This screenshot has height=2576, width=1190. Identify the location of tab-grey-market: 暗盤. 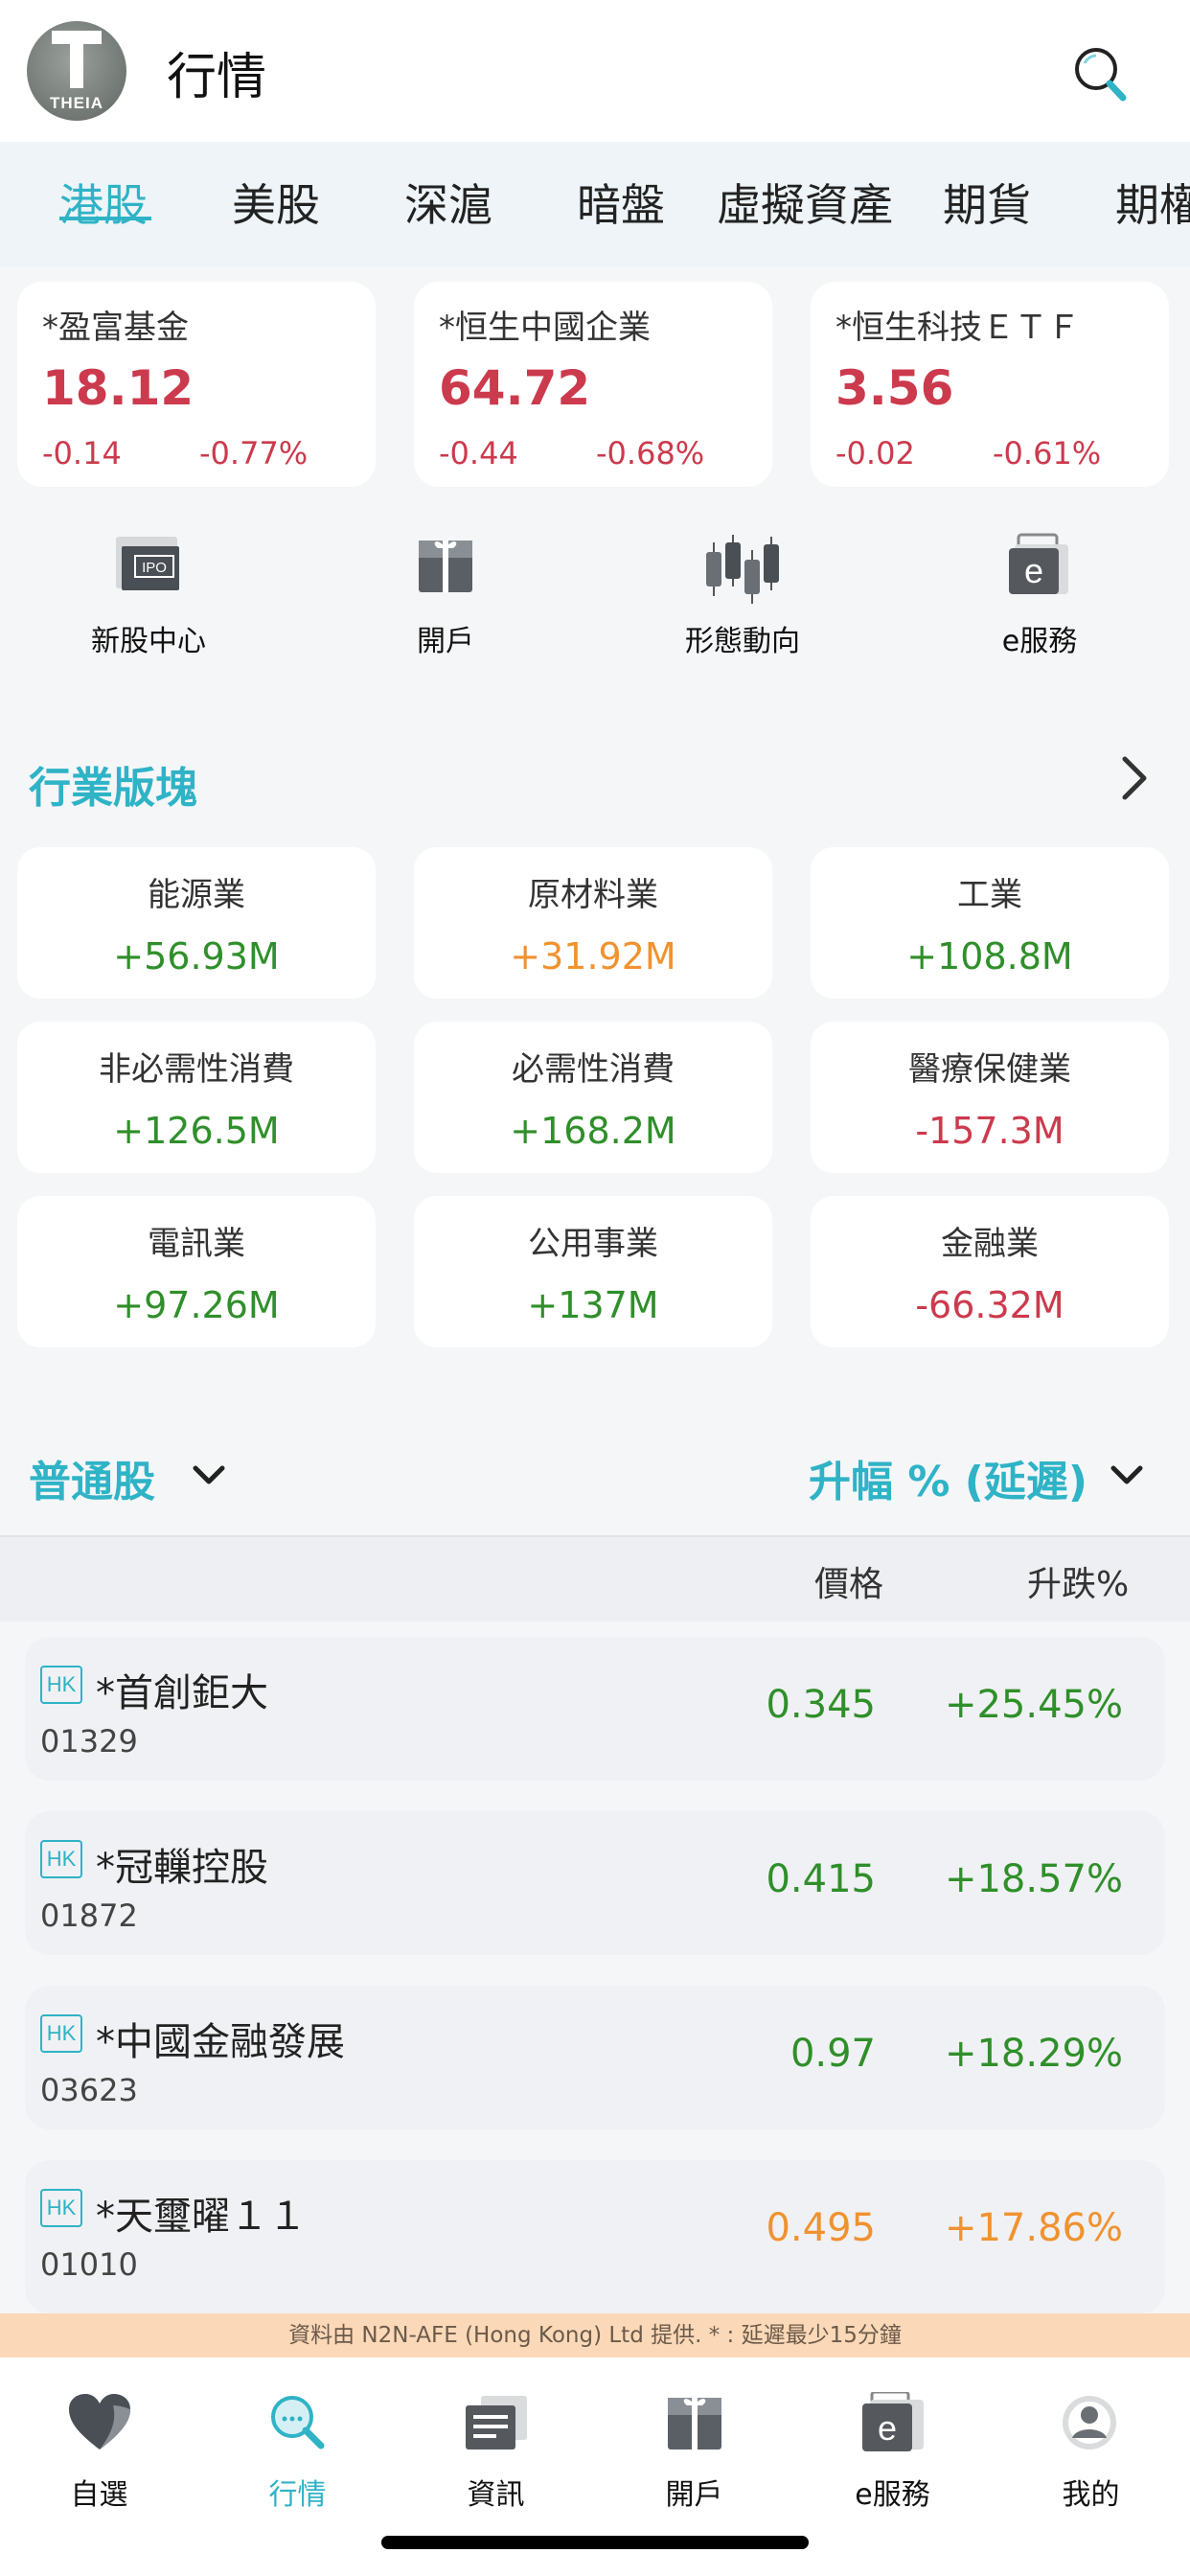
(621, 202).